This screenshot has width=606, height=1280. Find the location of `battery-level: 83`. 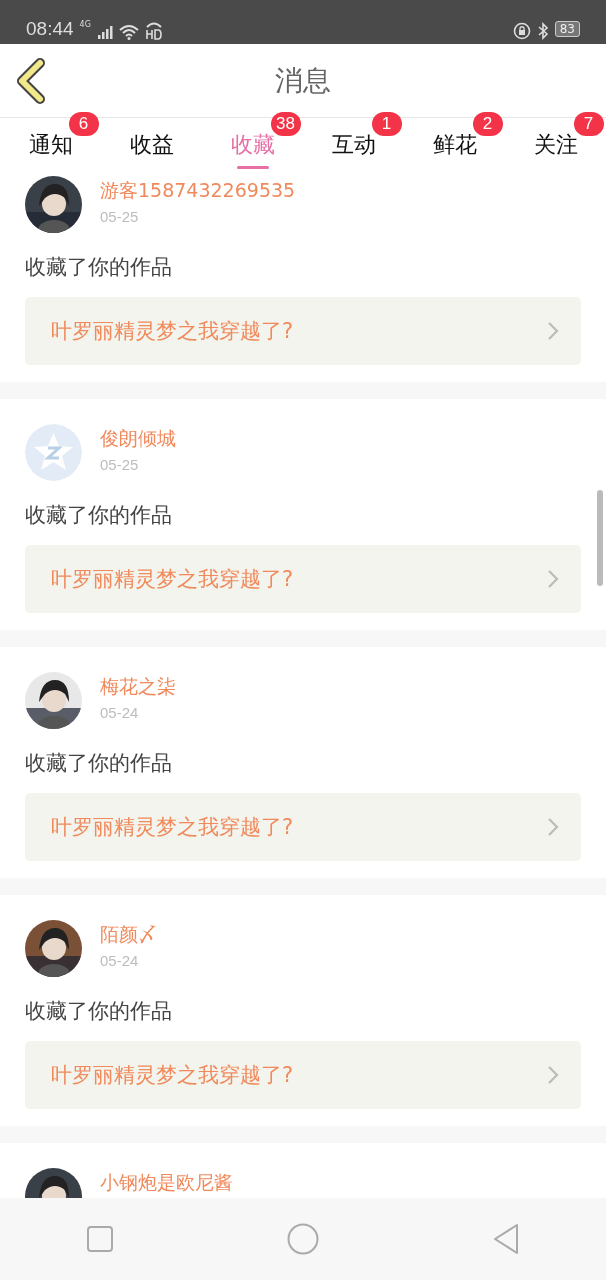

battery-level: 83 is located at coordinates (567, 29).